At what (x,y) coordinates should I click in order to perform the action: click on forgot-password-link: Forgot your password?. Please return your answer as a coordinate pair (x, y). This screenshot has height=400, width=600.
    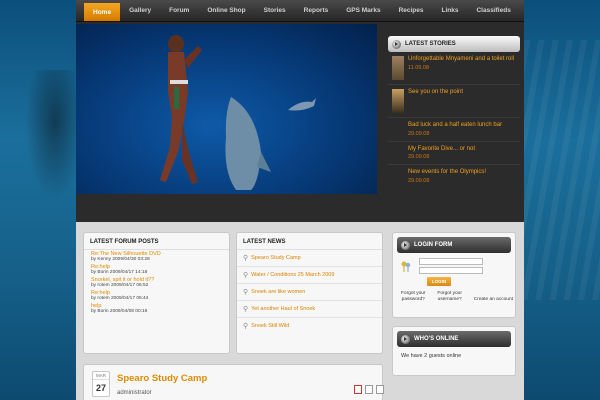
    Looking at the image, I should click on (413, 297).